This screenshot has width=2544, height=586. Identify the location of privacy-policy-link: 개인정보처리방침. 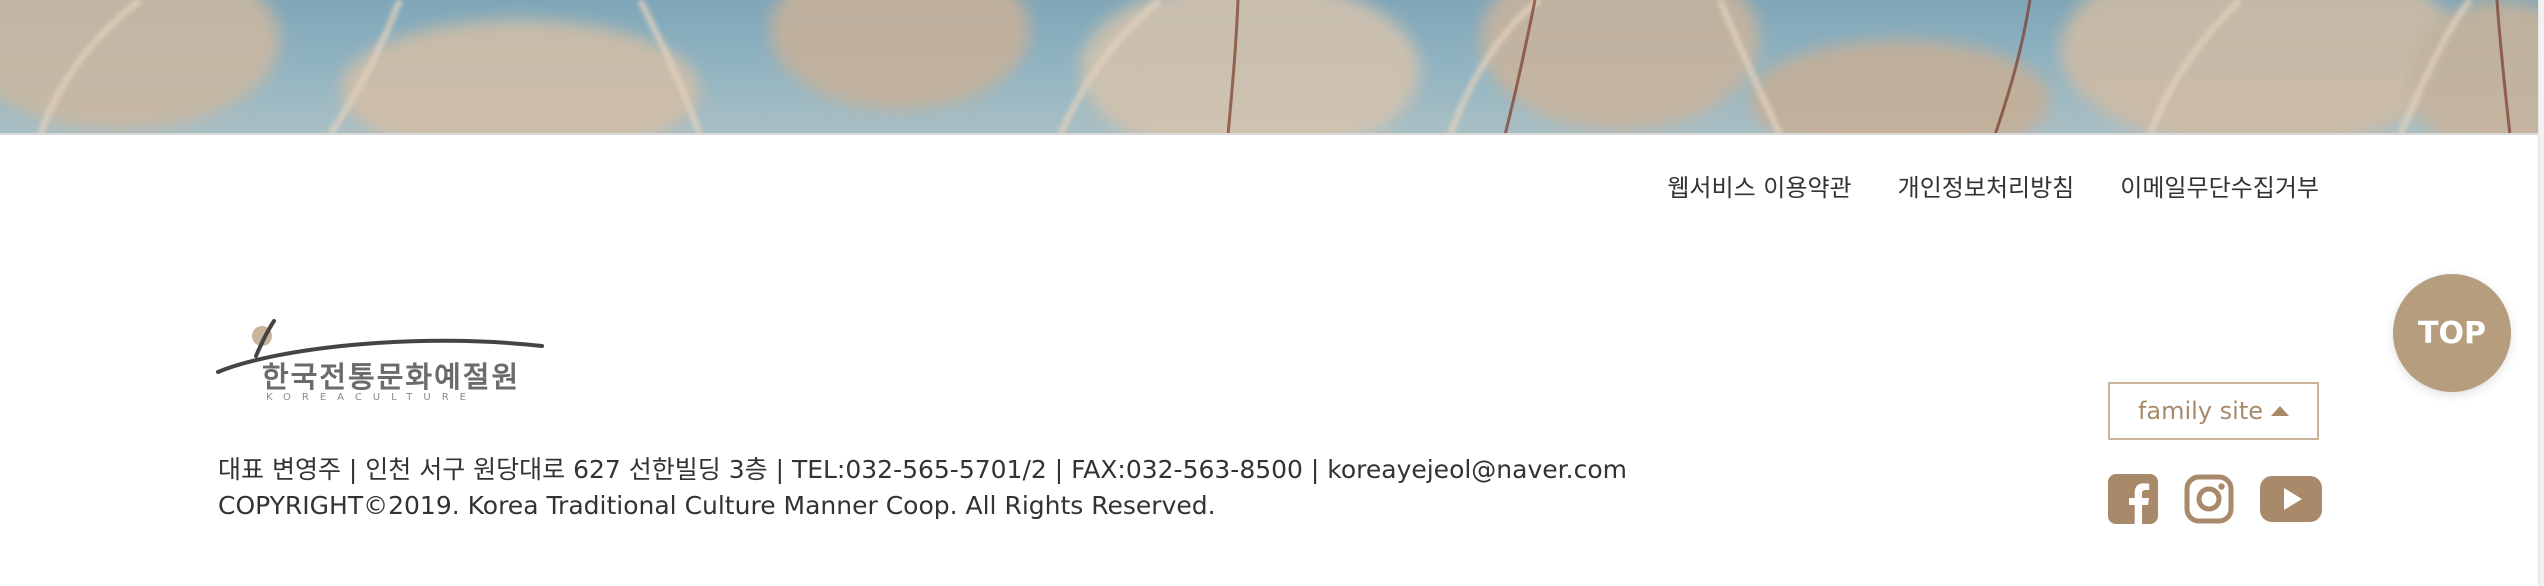
(1986, 185).